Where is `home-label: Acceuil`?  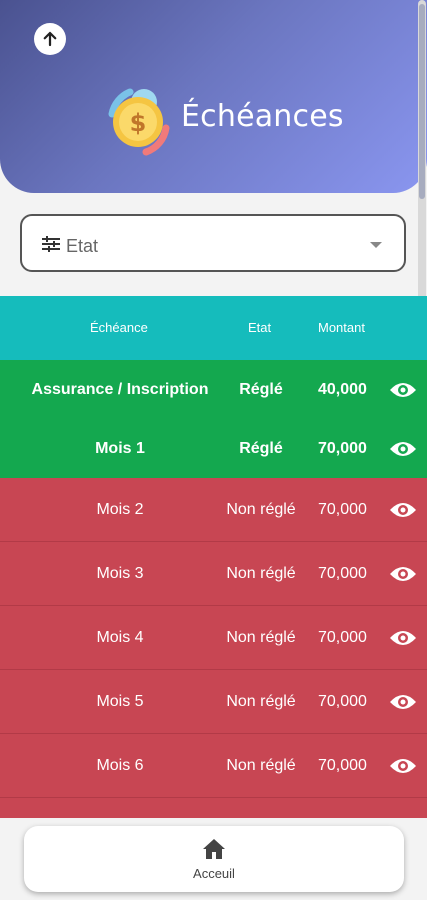 home-label: Acceuil is located at coordinates (214, 873).